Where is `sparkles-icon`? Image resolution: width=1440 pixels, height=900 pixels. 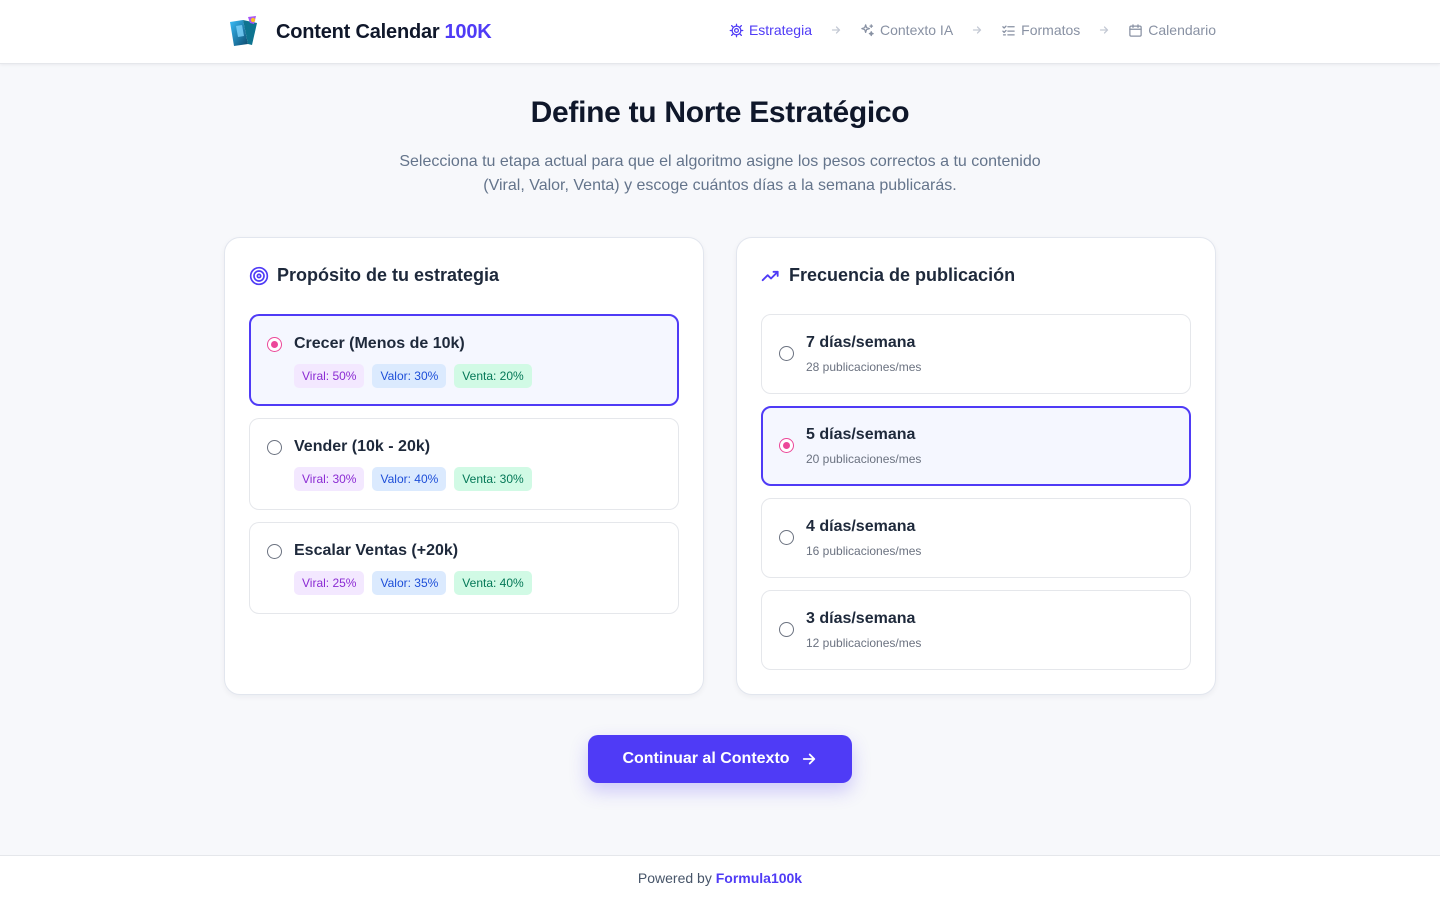
sparkles-icon is located at coordinates (867, 29).